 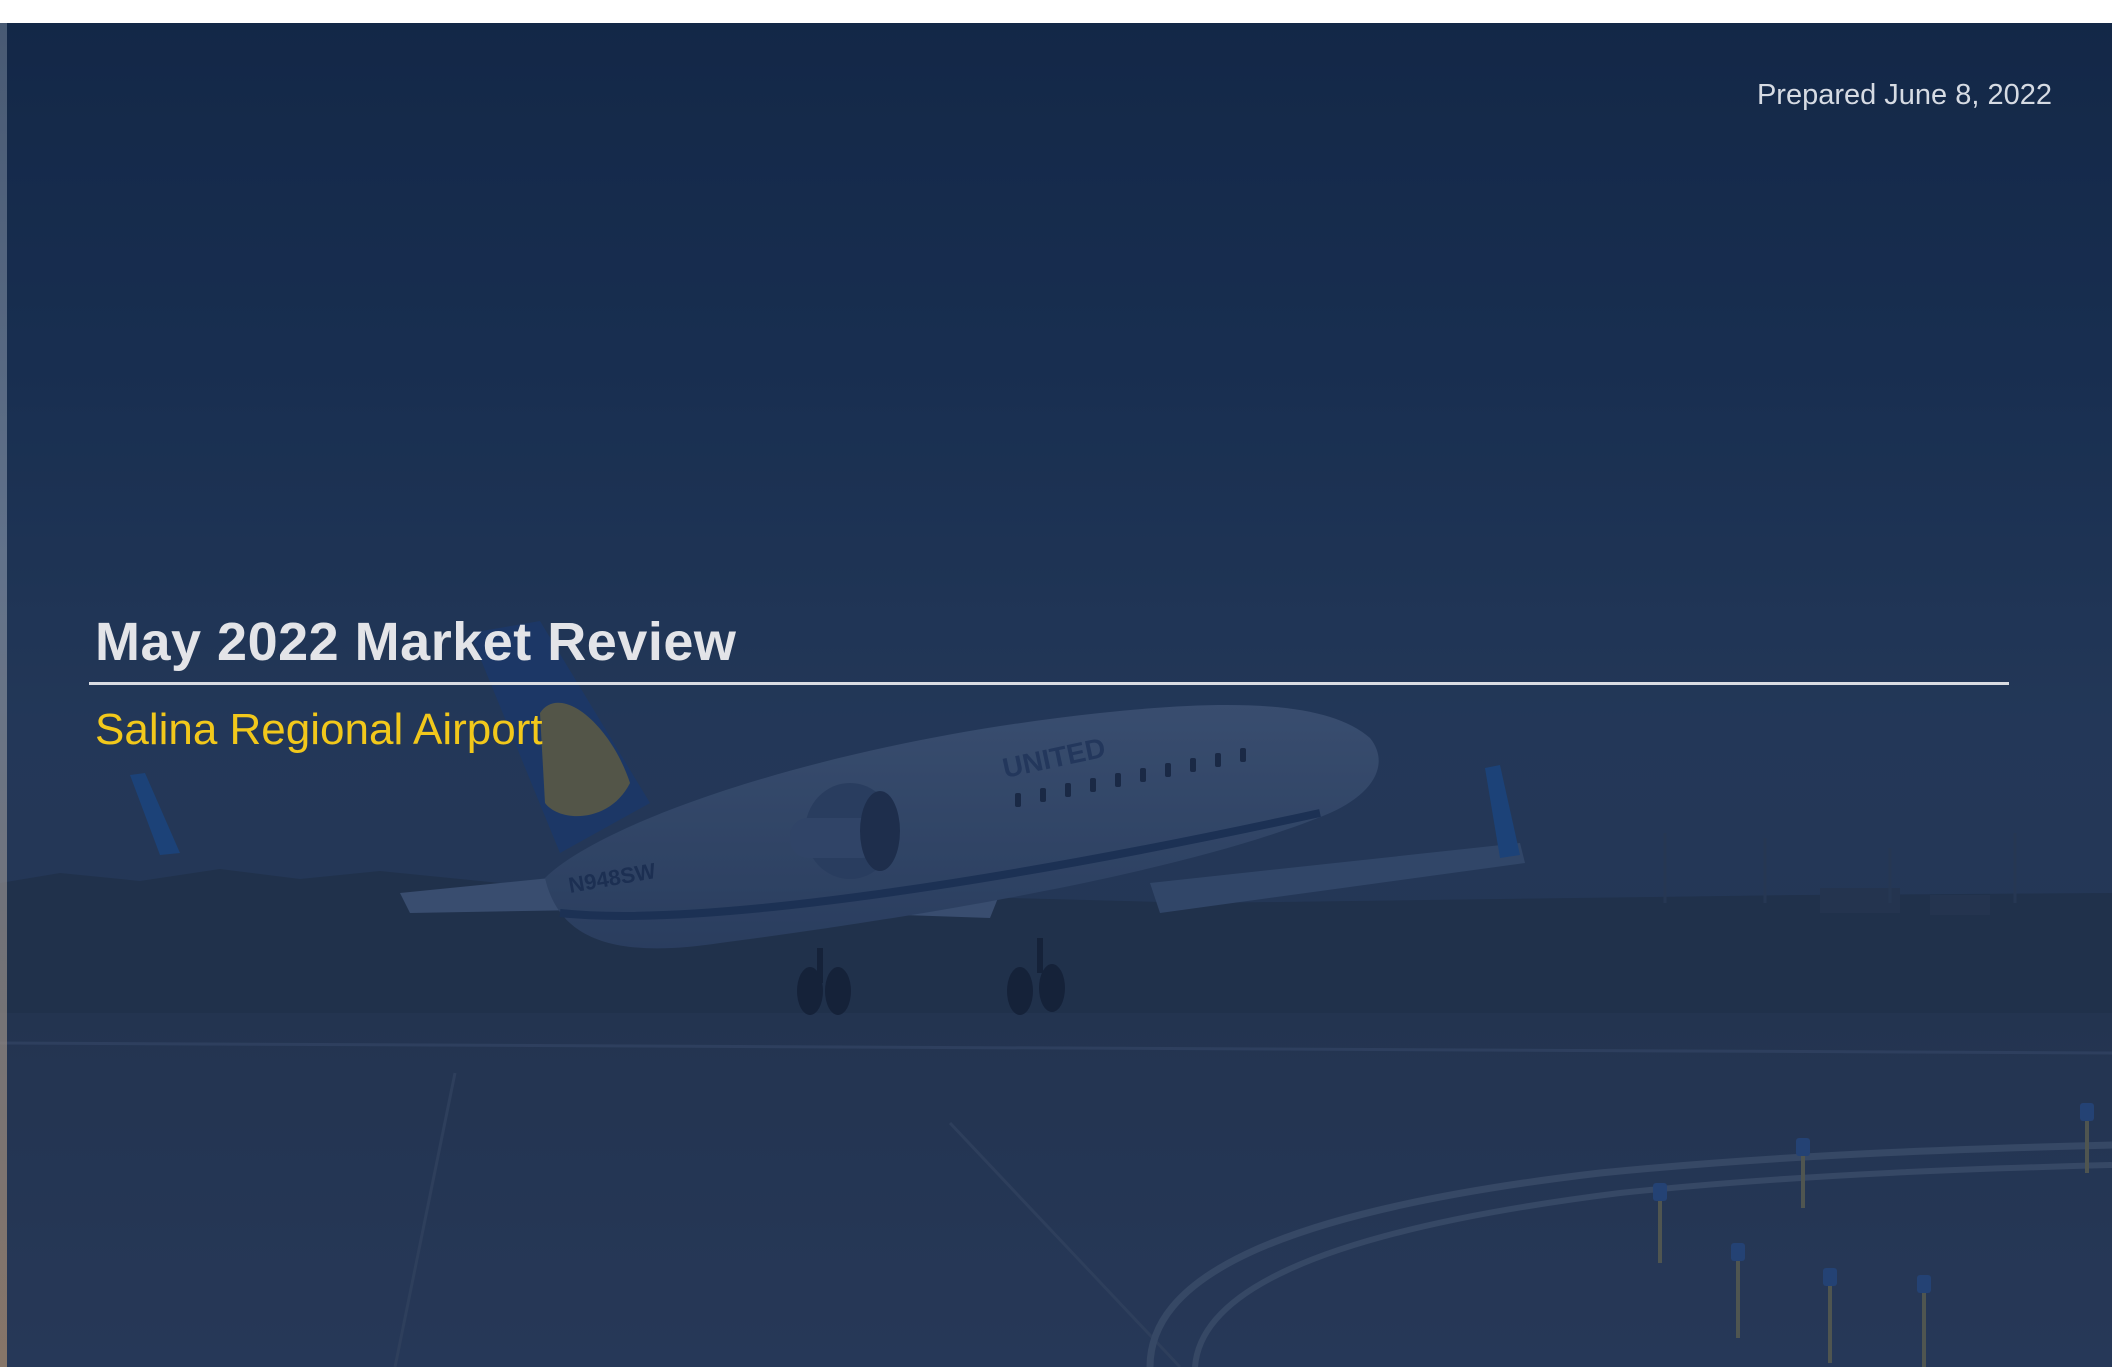 I want to click on title-divider, so click(x=1049, y=683).